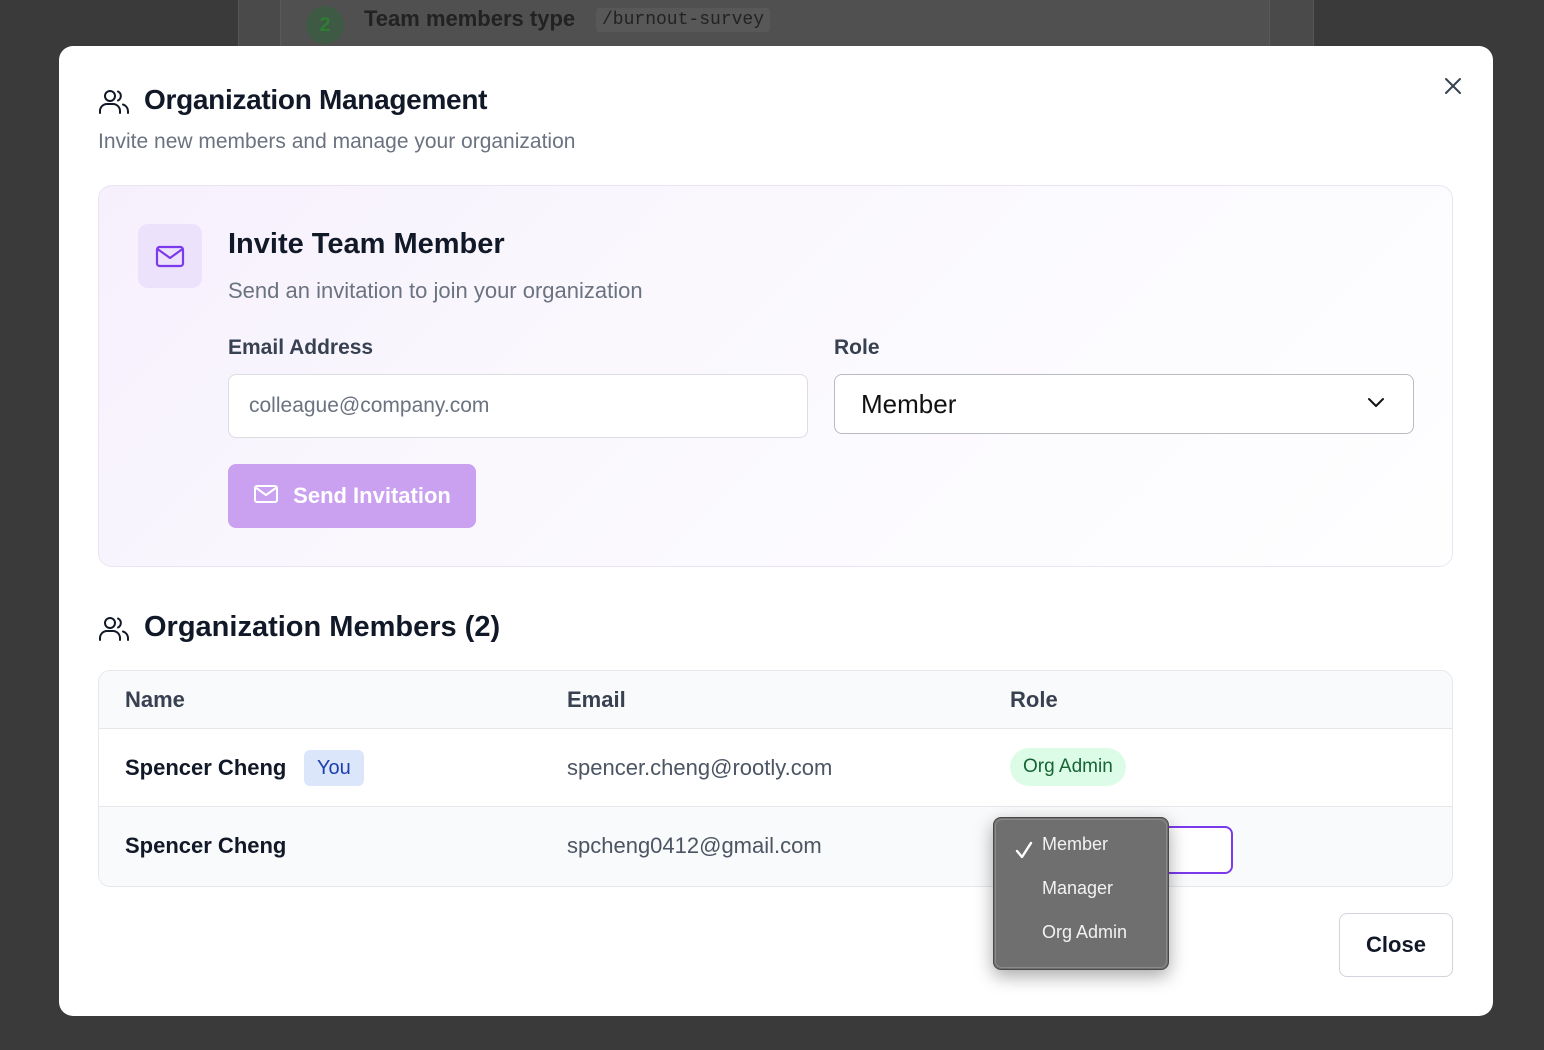 This screenshot has width=1544, height=1050. Describe the element at coordinates (700, 767) in the screenshot. I see `member-email: spencer.cheng@rootly.com` at that location.